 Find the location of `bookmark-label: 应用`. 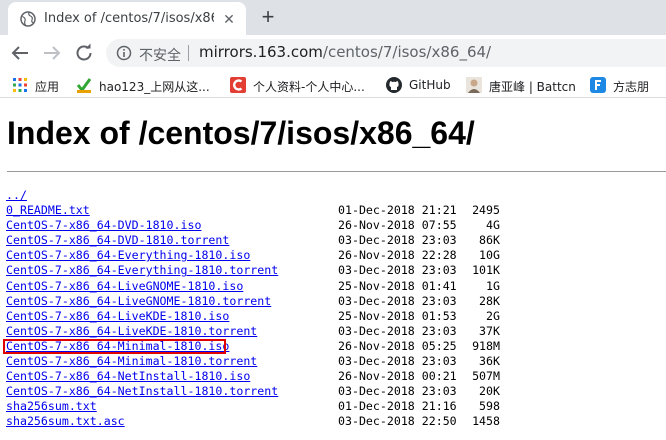

bookmark-label: 应用 is located at coordinates (47, 87).